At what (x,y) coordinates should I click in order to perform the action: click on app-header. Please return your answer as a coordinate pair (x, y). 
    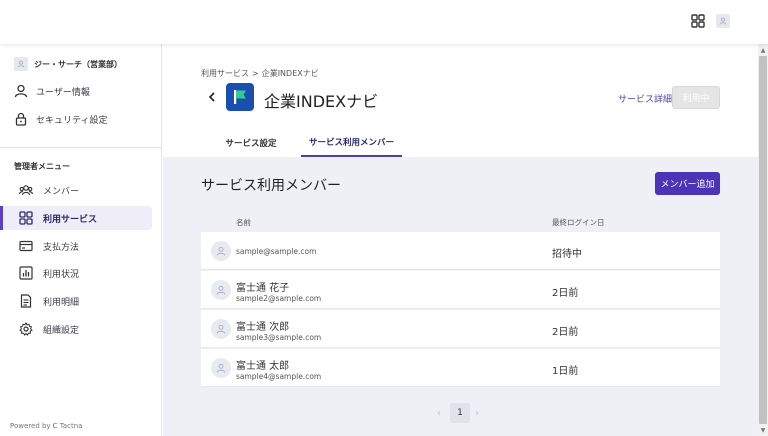
    Looking at the image, I should click on (384, 22).